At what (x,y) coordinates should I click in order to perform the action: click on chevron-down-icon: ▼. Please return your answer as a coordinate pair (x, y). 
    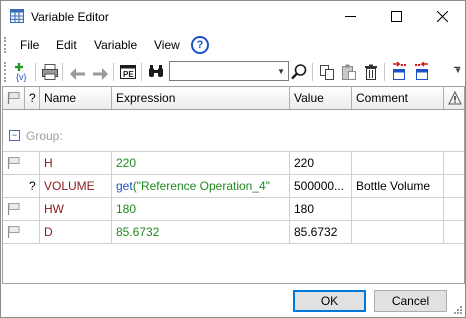
    Looking at the image, I should click on (281, 71).